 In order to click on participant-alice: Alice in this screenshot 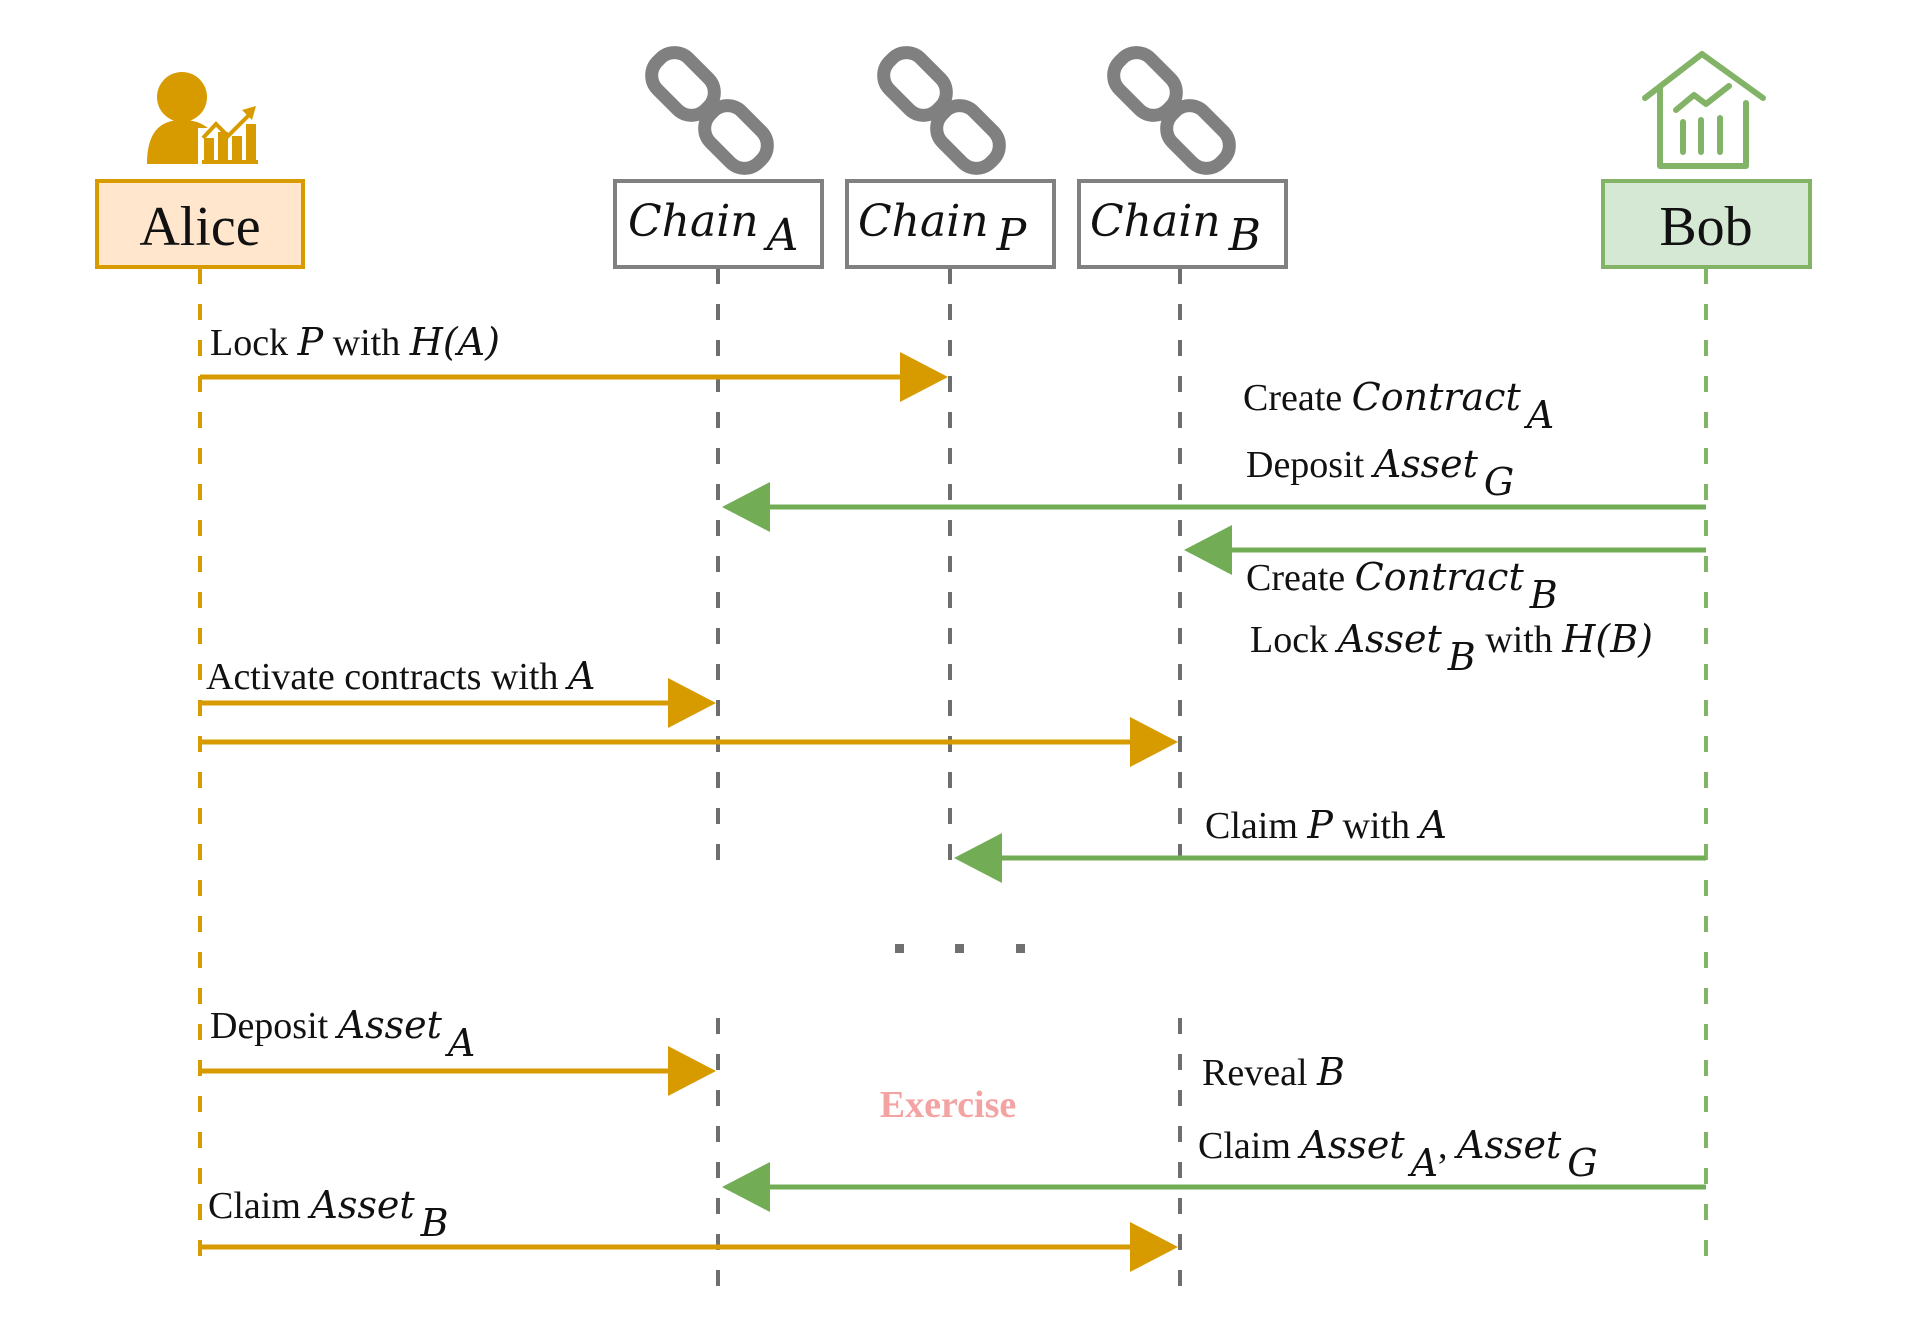, I will do `click(200, 224)`.